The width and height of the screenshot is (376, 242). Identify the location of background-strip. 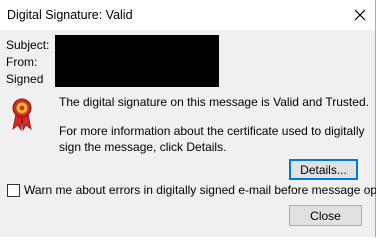
(188, 239).